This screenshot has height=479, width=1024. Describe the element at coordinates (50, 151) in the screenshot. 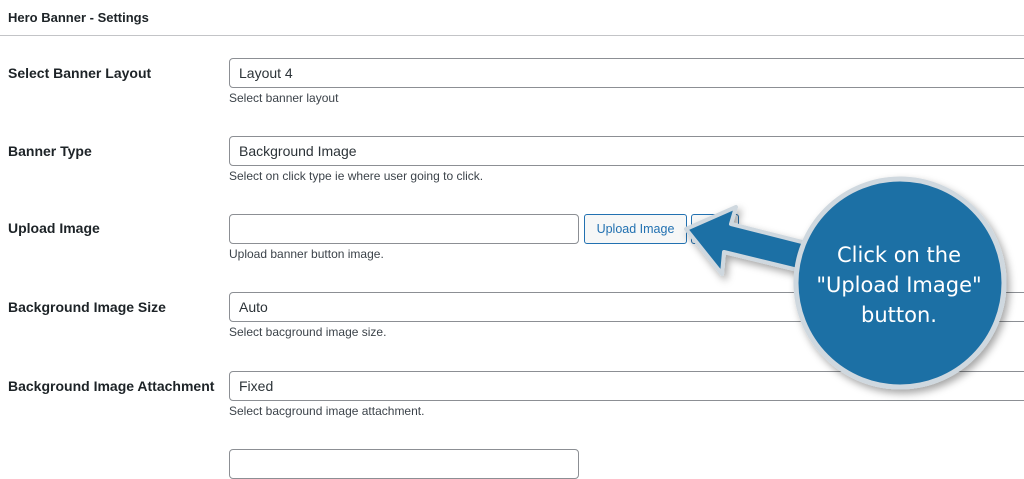

I see `banner-type-label: Banner Type` at that location.